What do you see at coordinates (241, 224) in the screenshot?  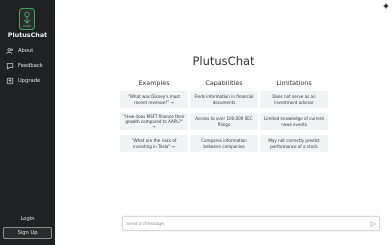 I see `message-input` at bounding box center [241, 224].